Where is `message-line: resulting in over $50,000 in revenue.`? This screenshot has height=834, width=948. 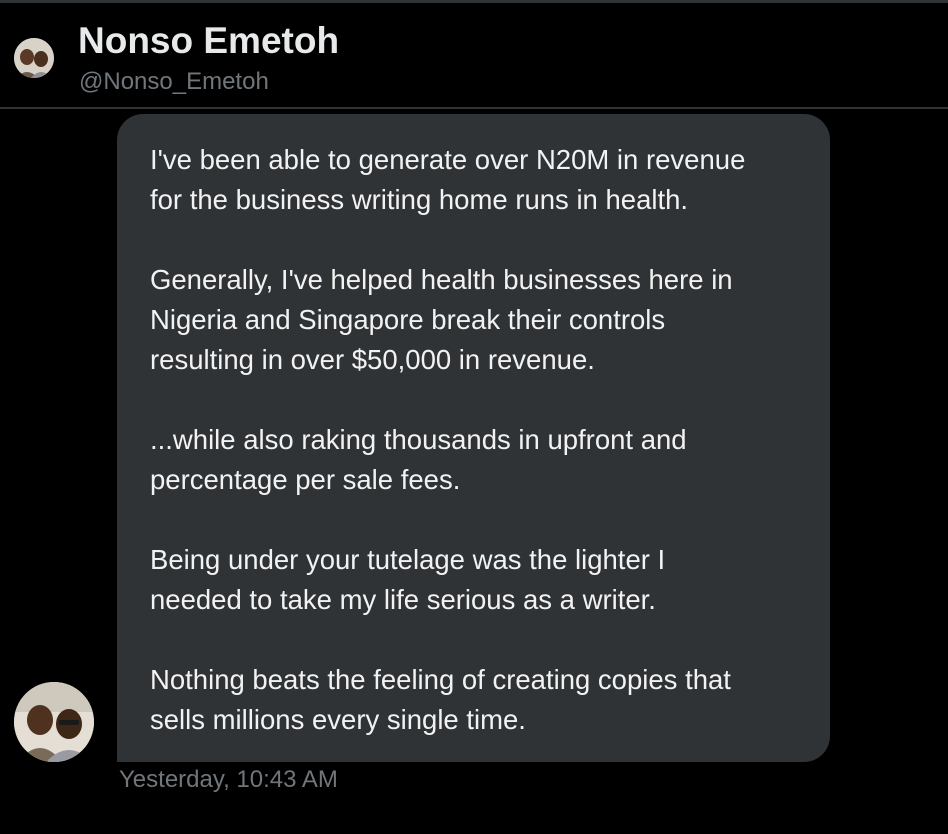 message-line: resulting in over $50,000 in revenue. is located at coordinates (372, 359).